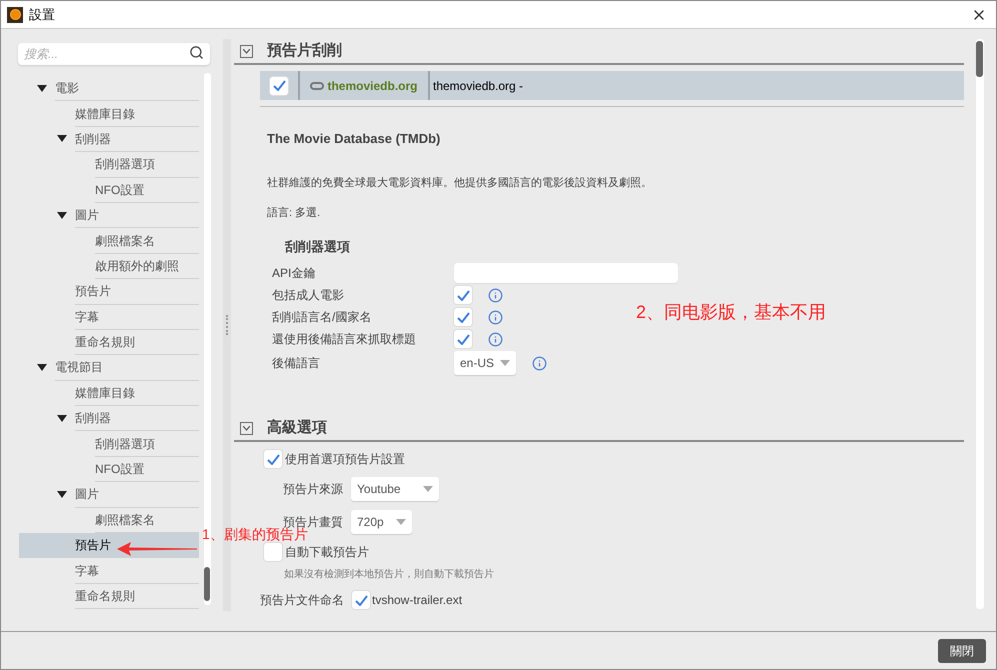  I want to click on option-label: 預告片畫質, so click(313, 521).